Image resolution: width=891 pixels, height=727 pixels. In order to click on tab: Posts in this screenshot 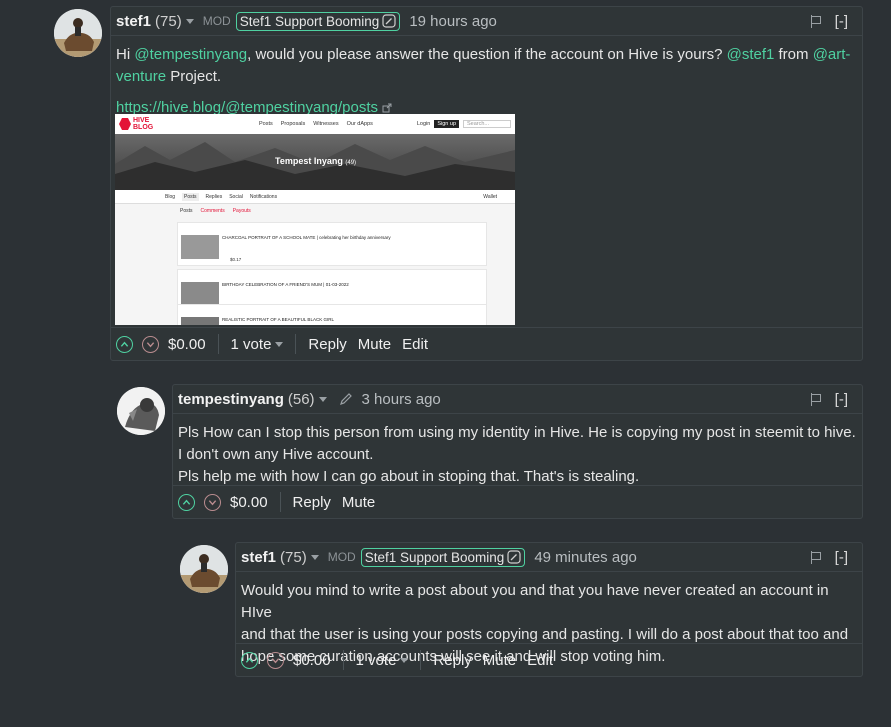, I will do `click(190, 196)`.